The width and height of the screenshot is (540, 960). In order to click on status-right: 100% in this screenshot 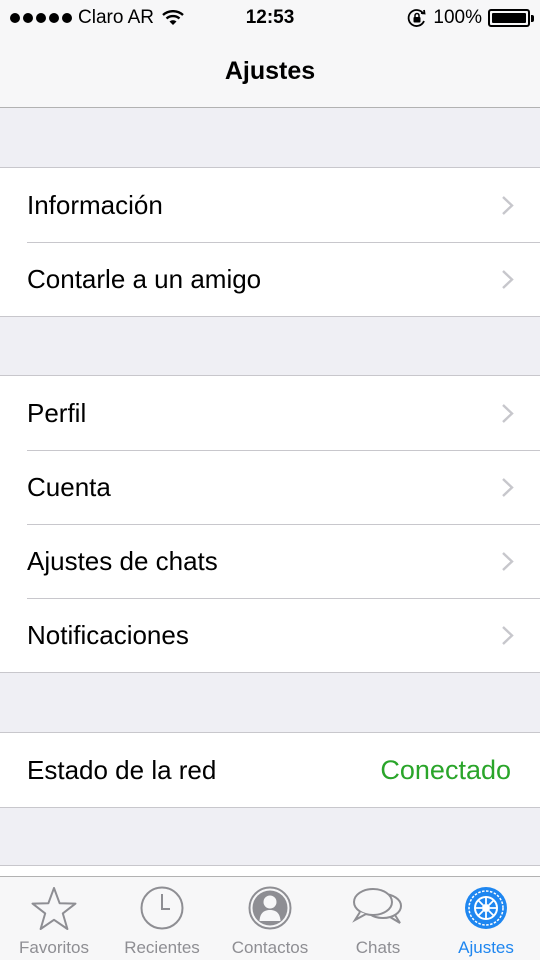, I will do `click(470, 18)`.